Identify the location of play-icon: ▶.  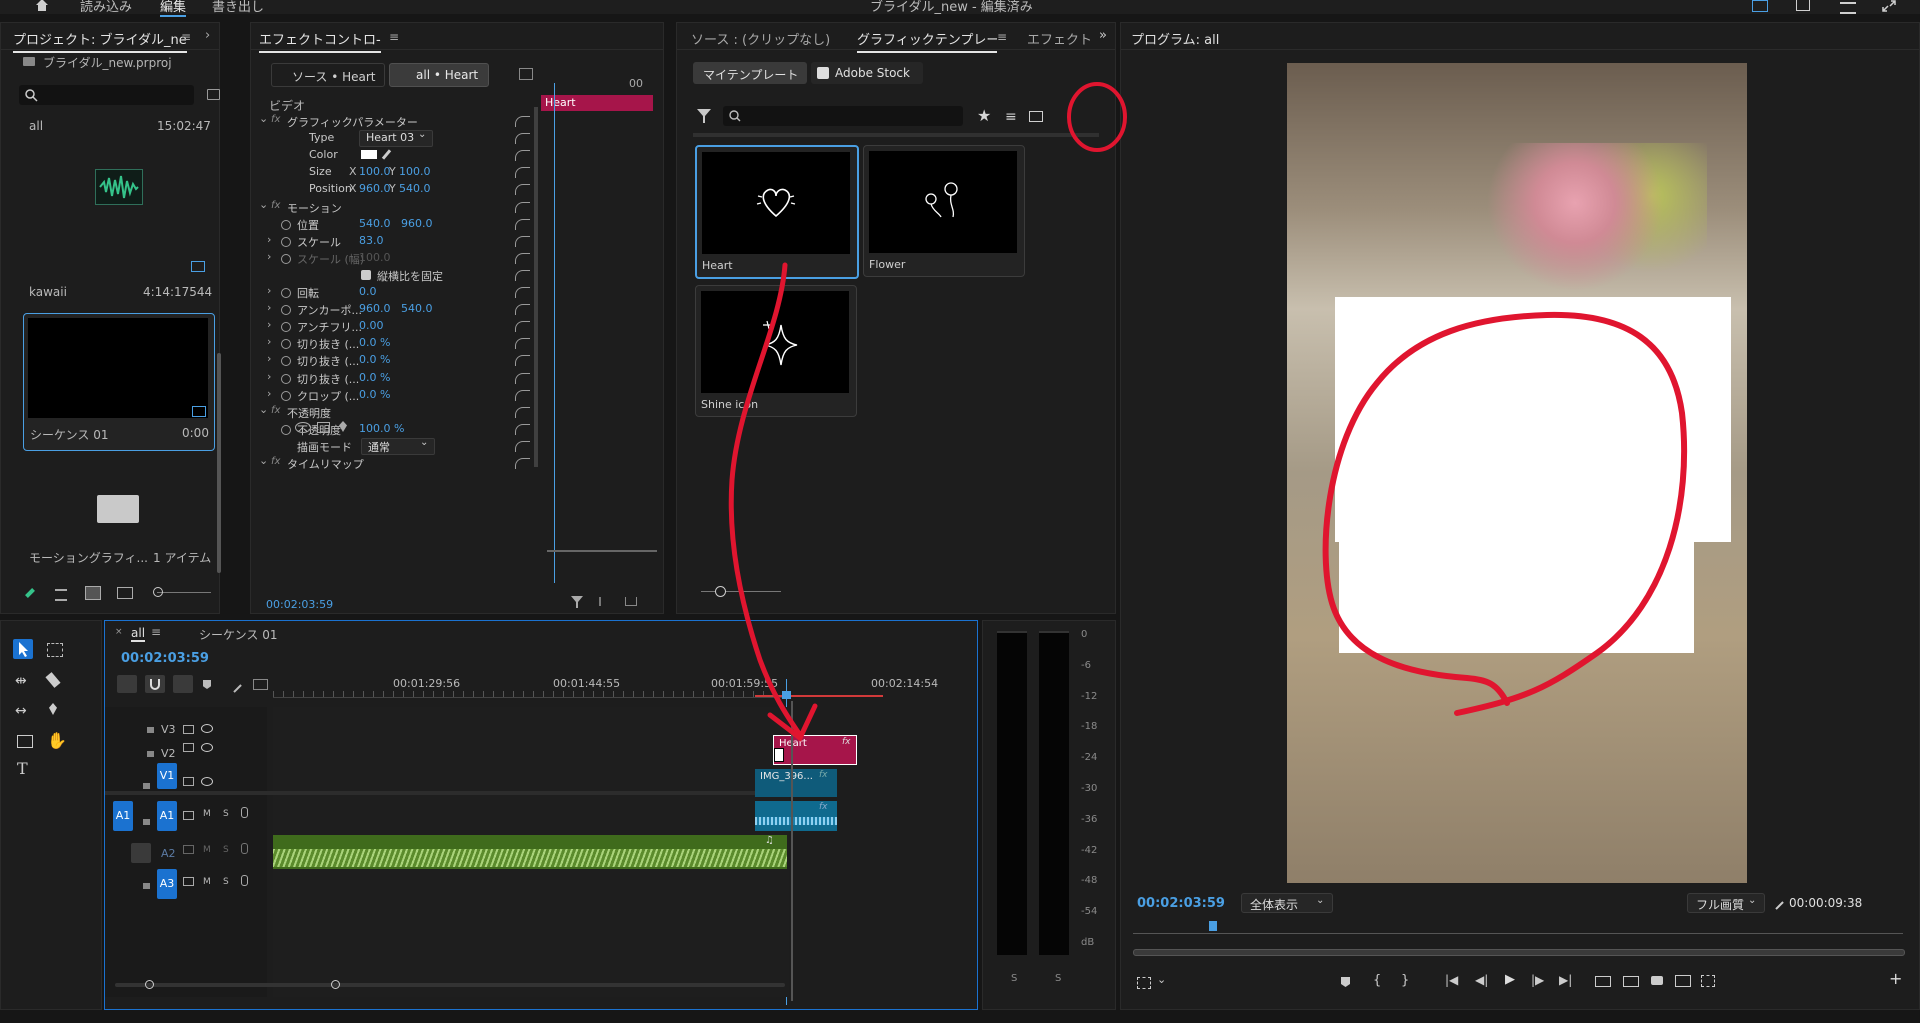
(1510, 979).